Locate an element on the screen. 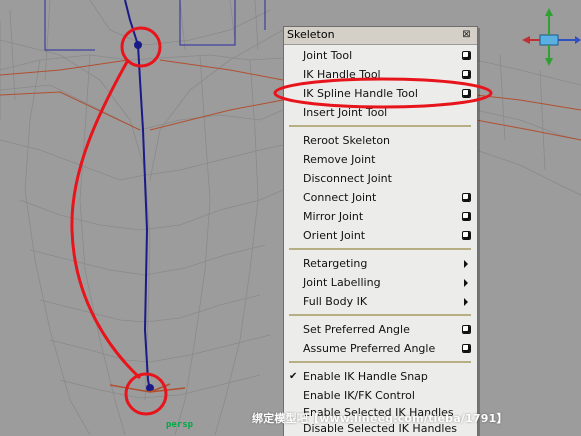  menu-item-full-body-ik: Full Body IK is located at coordinates (380, 301).